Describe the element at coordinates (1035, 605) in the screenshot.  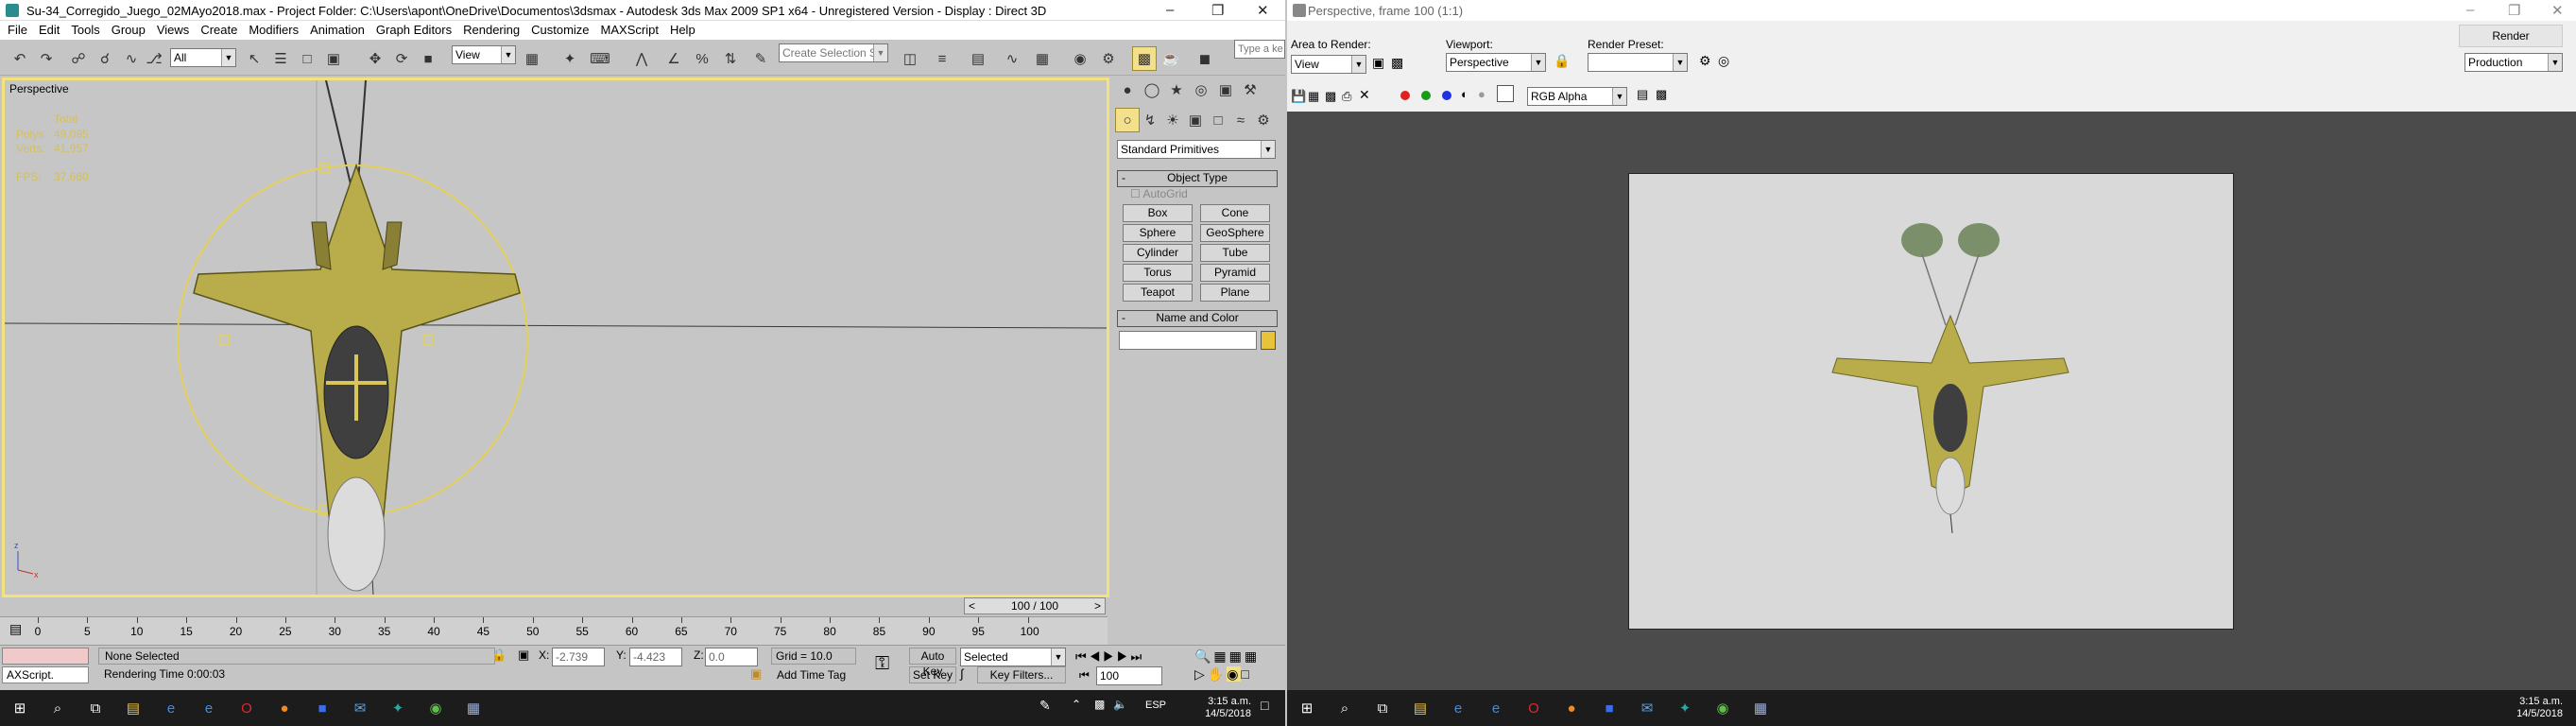
I see `frame-counter: <100 / 100 >` at that location.